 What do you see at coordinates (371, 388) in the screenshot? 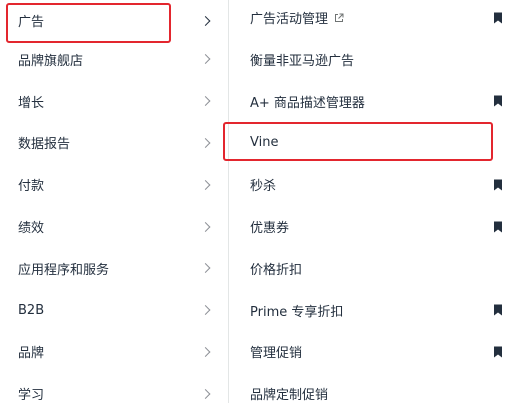
I see `submenu-item-brand-tailored-promotions: 品牌定制促销` at bounding box center [371, 388].